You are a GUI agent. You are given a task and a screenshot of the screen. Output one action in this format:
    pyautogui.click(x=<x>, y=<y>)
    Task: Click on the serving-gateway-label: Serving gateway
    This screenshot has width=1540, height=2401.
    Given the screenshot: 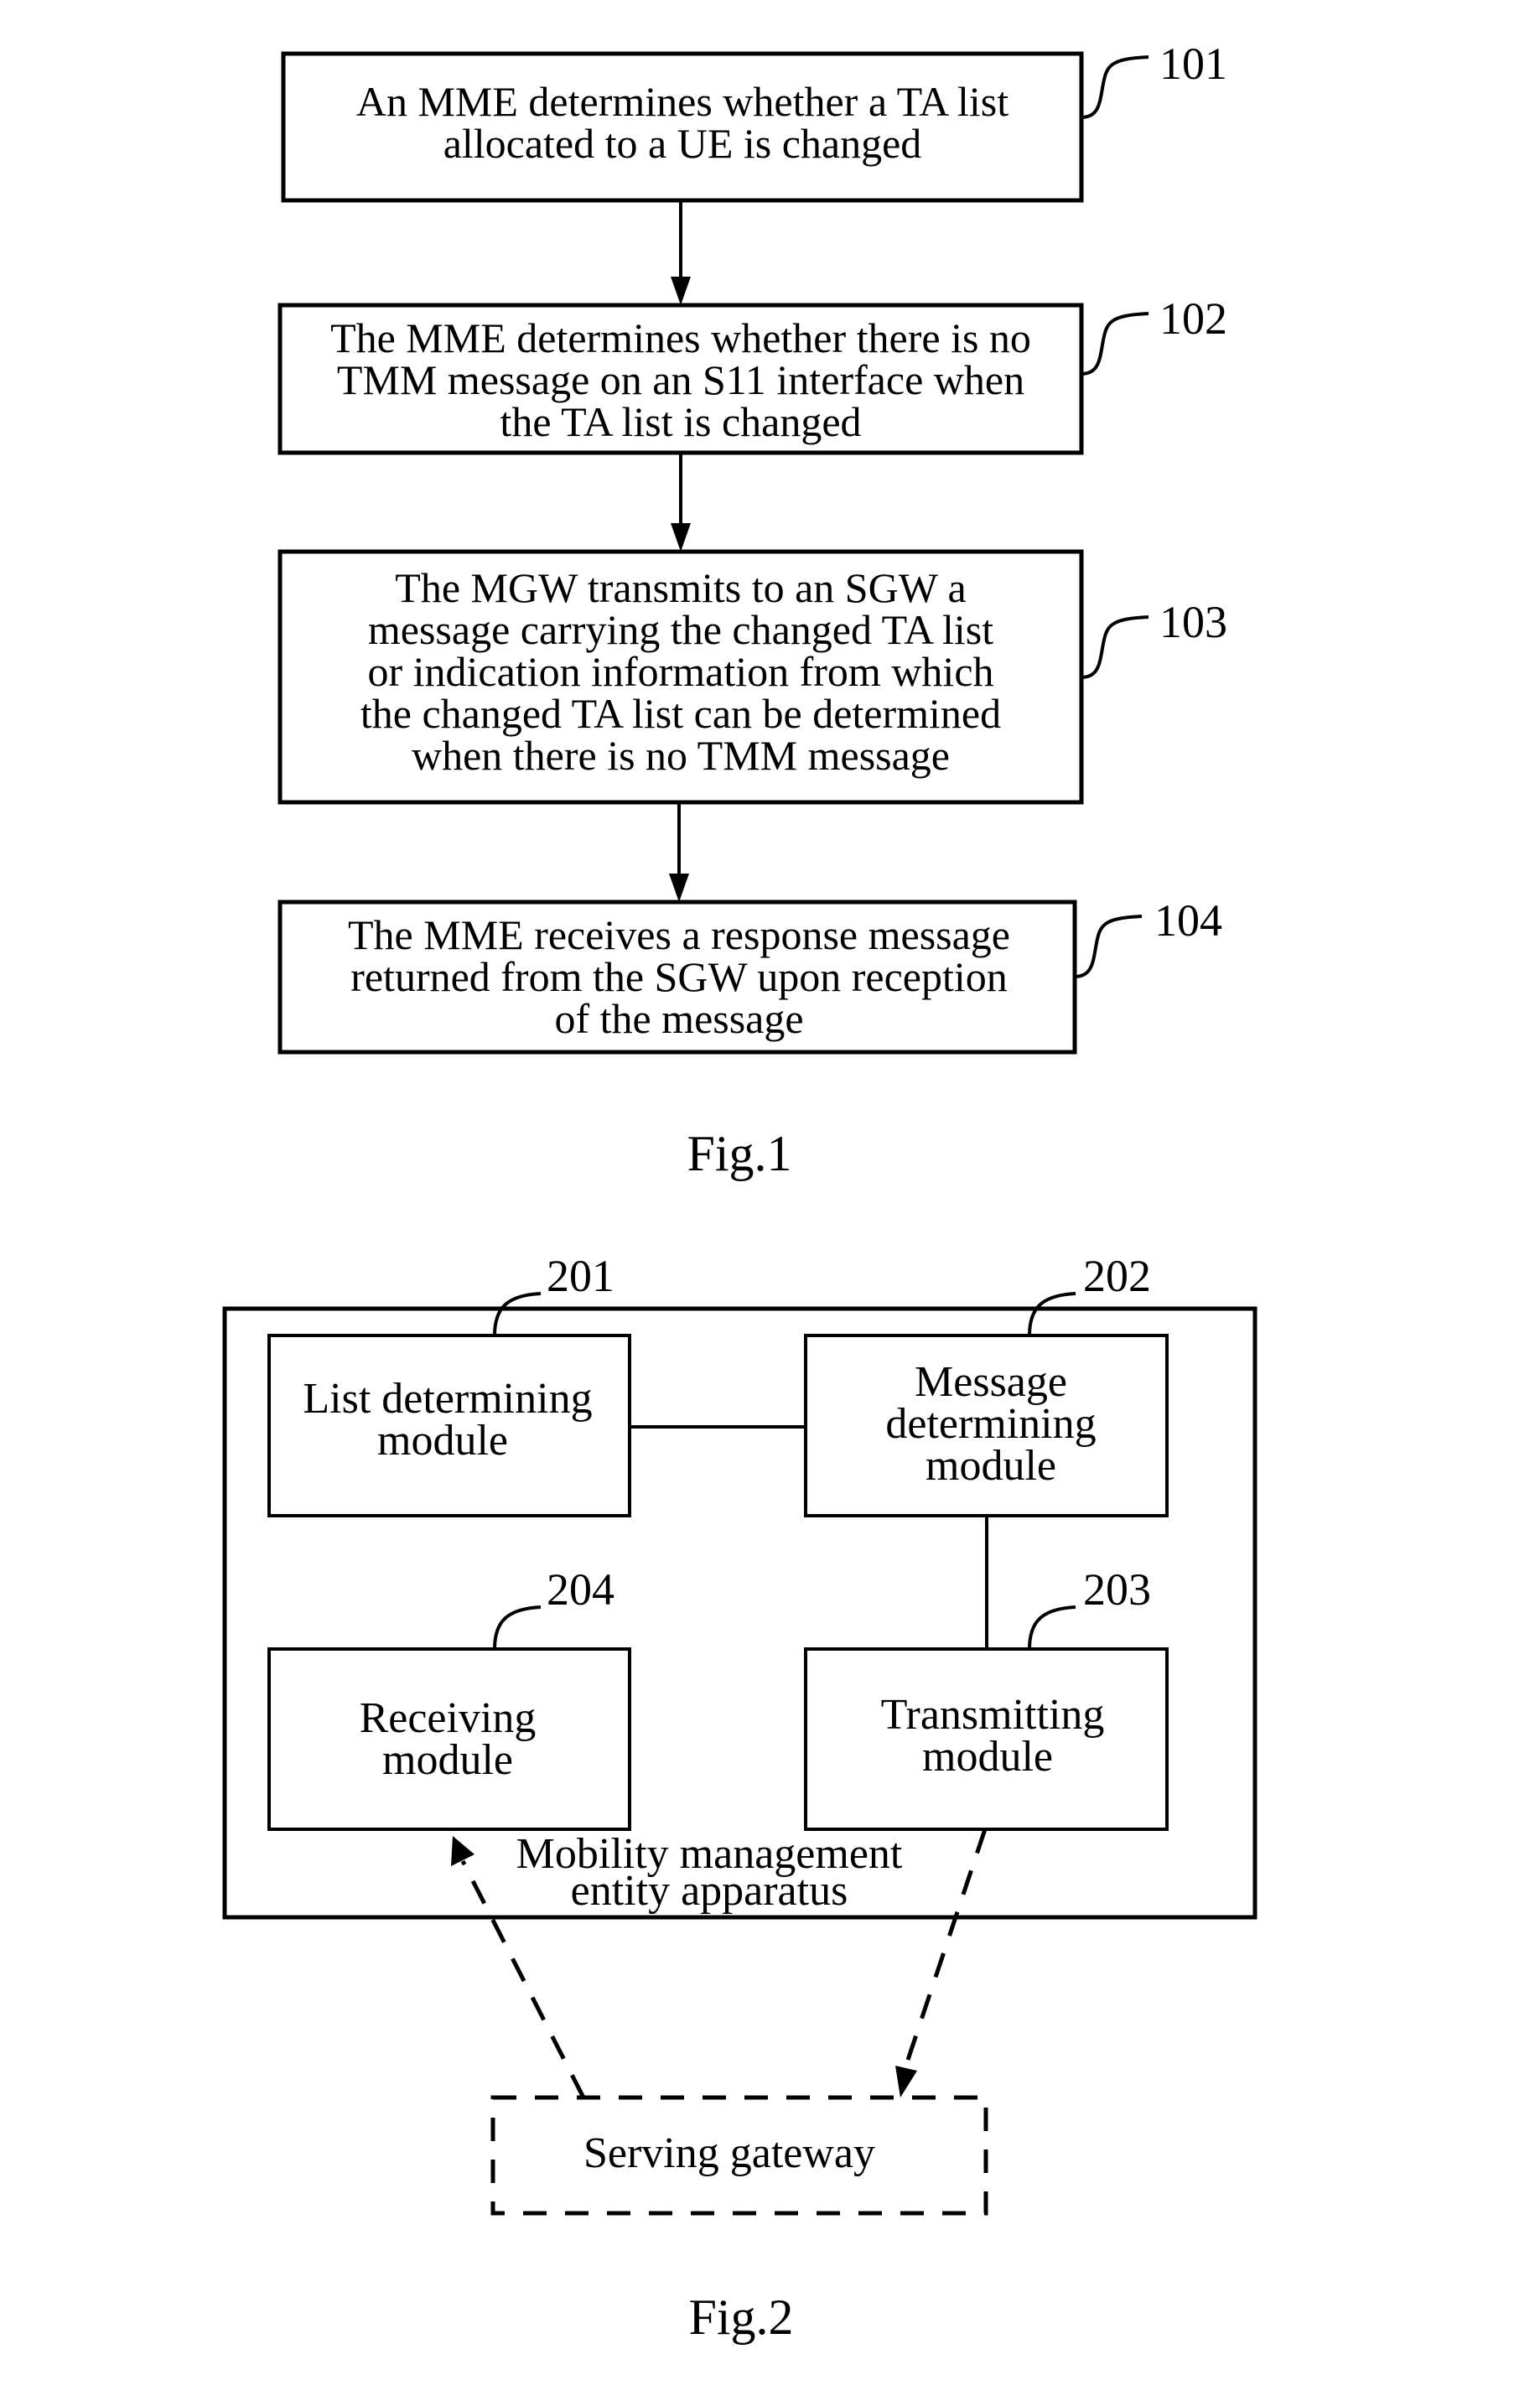 What is the action you would take?
    pyautogui.click(x=729, y=2153)
    